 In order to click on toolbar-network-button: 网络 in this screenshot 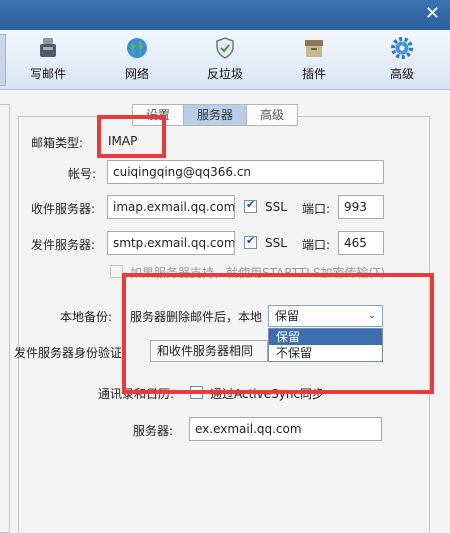, I will do `click(137, 60)`.